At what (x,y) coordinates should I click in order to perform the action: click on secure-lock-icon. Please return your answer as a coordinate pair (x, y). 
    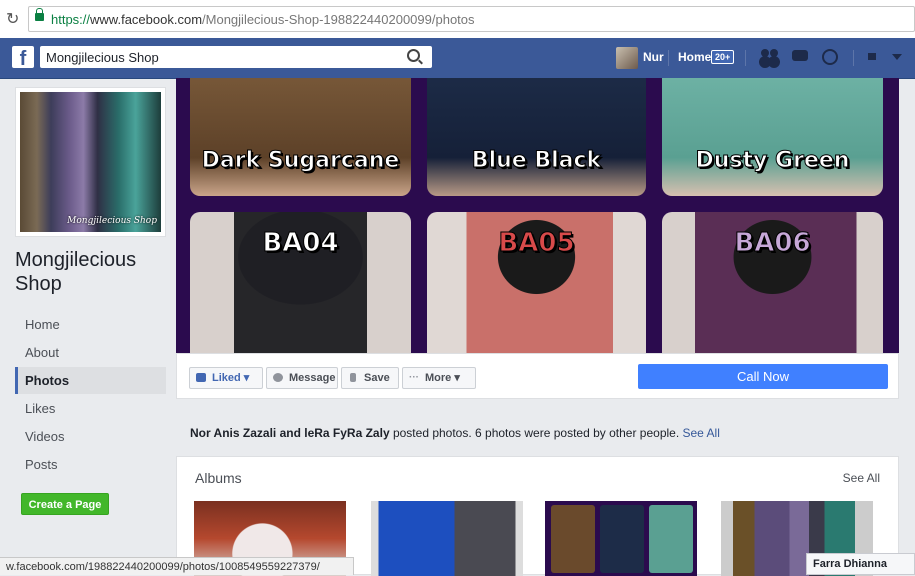
    Looking at the image, I should click on (39, 14).